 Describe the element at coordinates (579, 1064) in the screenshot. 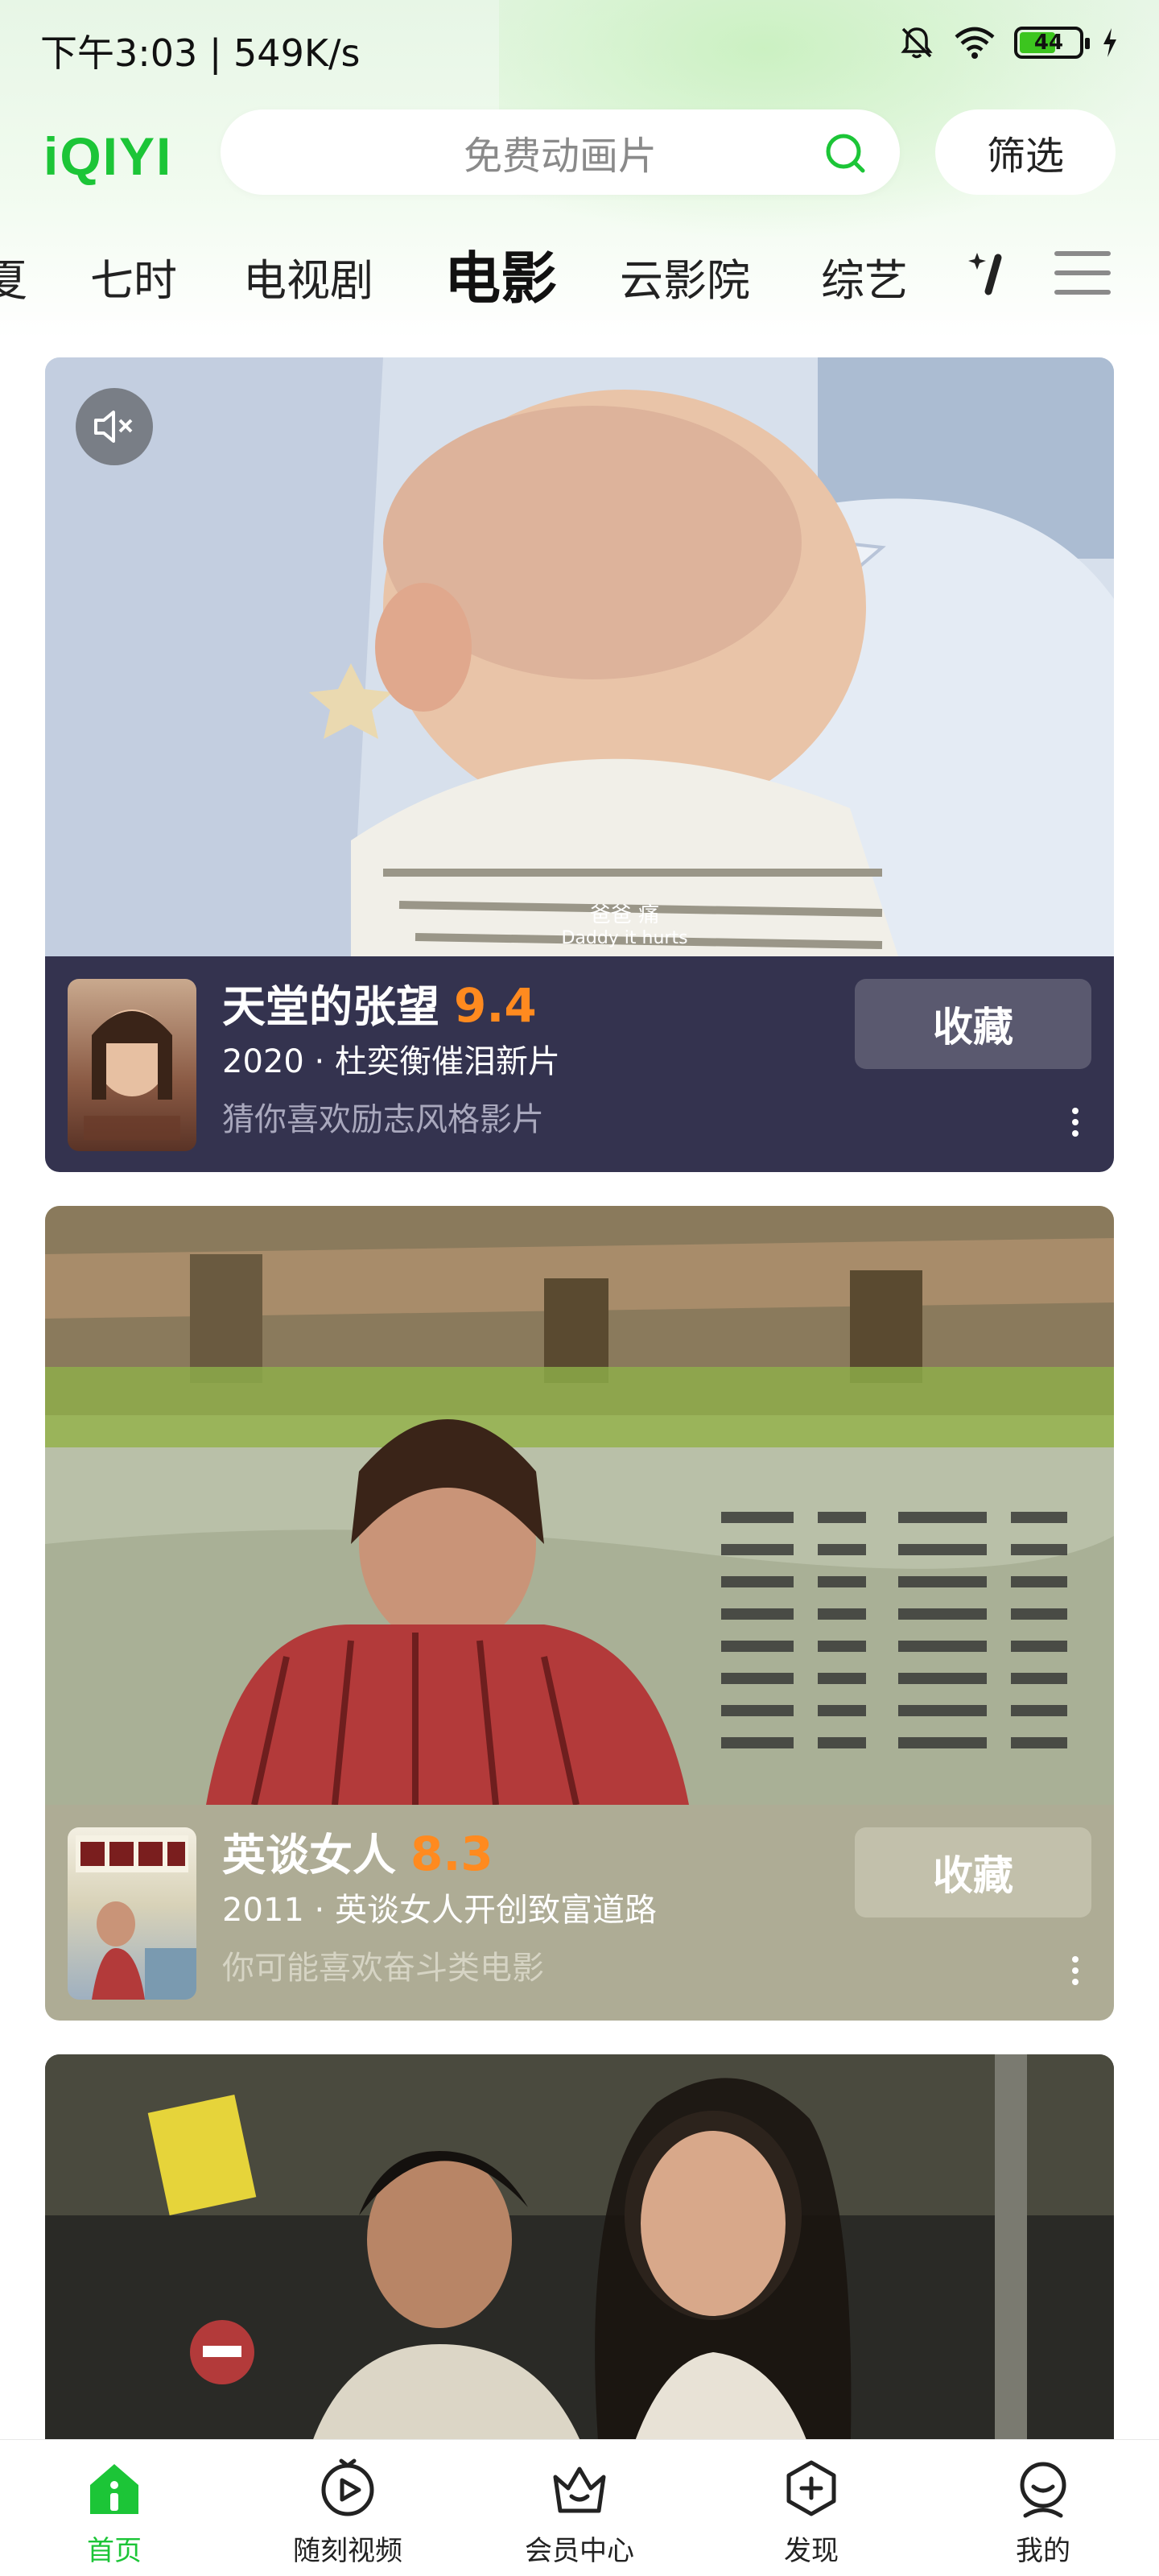

I see `movie-info-bar: 天堂的张望 9.4 2020 · 杜奕衡催泪新片 猜你喜欢励志风格影片 收藏` at that location.